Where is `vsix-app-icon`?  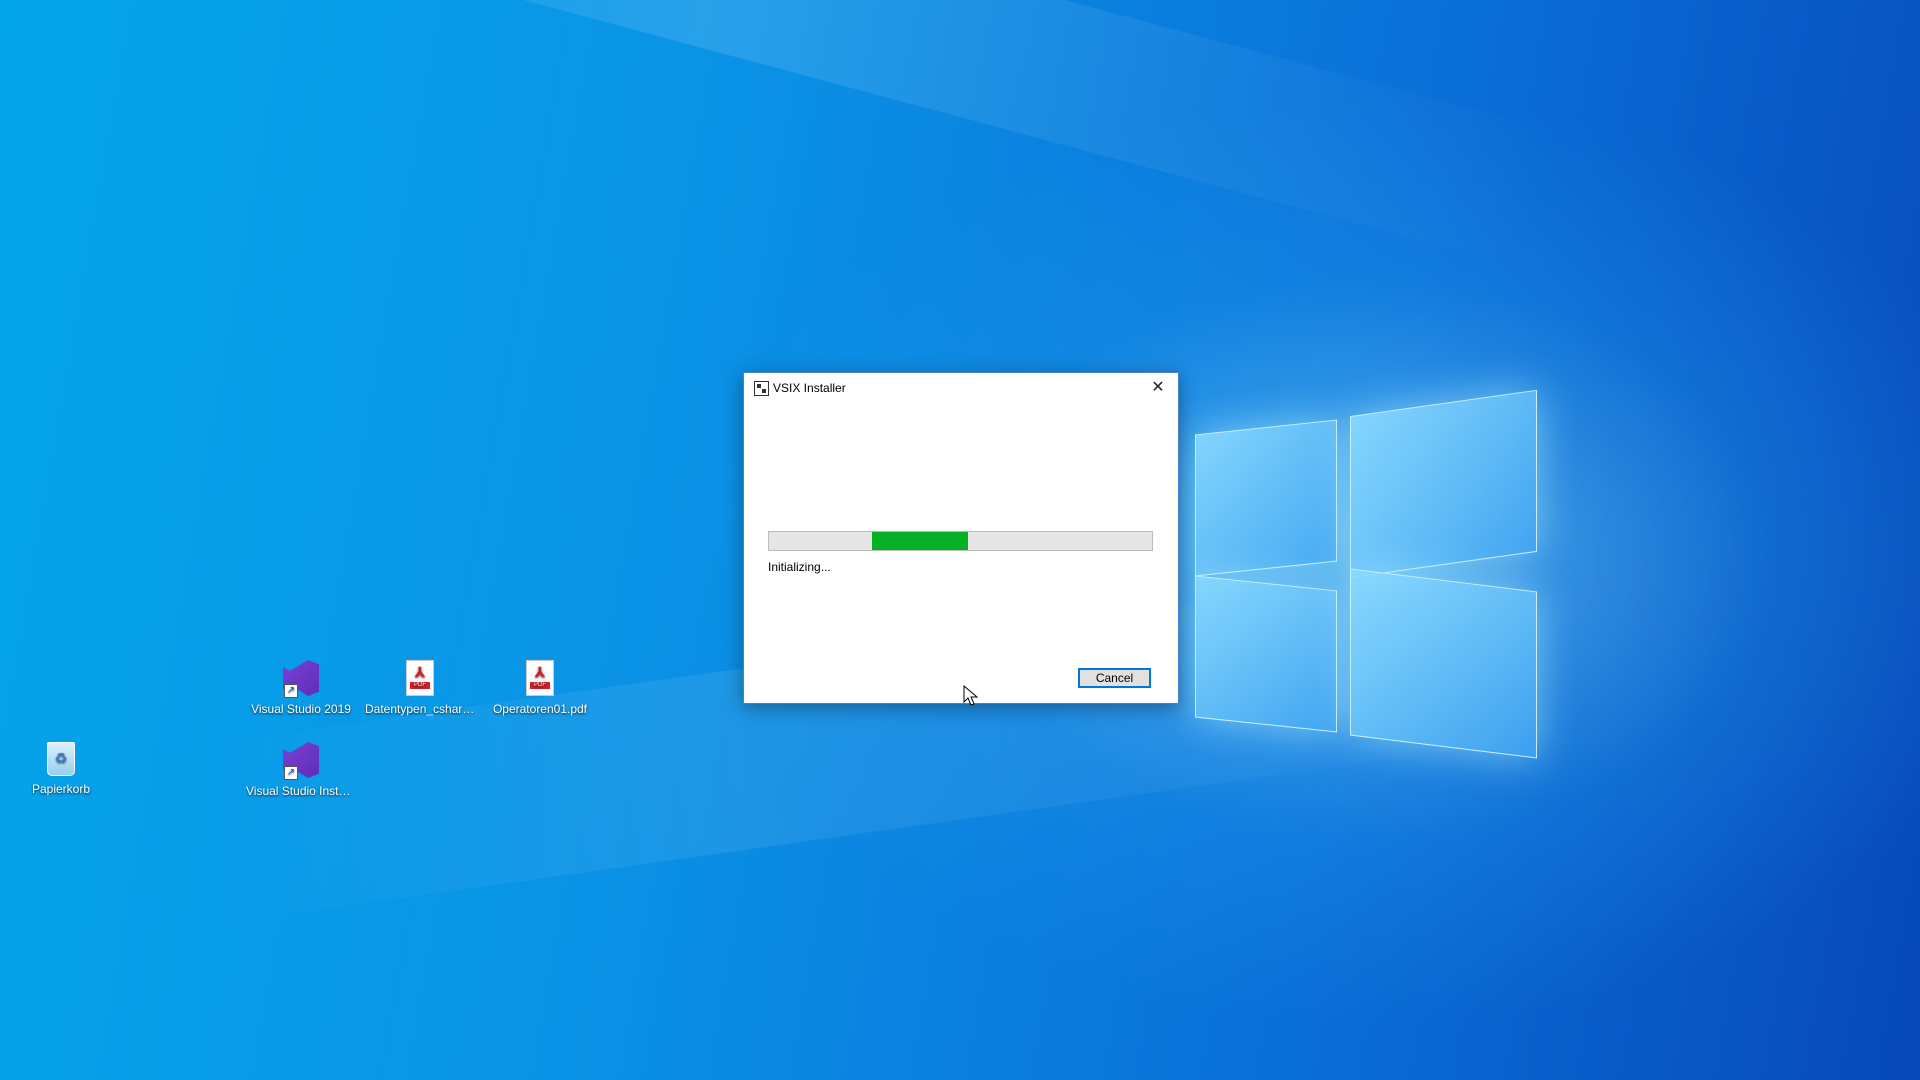 vsix-app-icon is located at coordinates (761, 388).